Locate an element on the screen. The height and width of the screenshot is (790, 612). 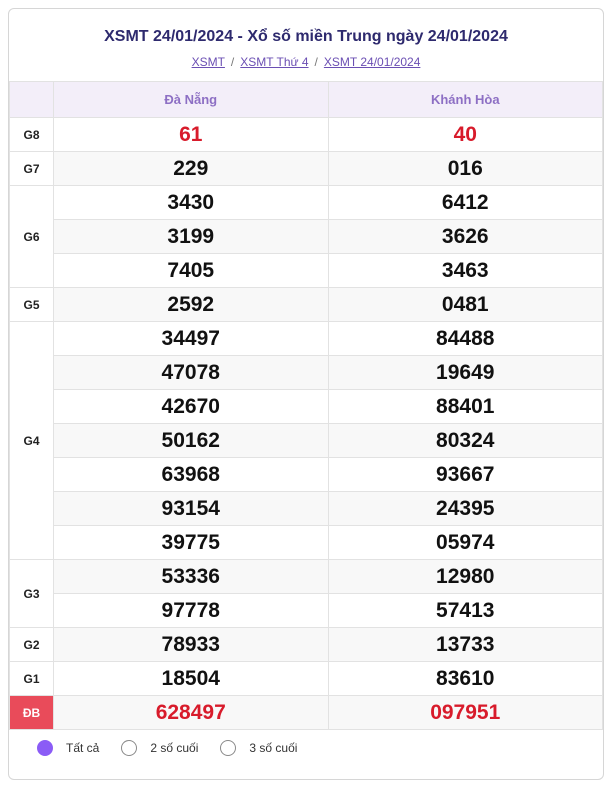
prize-number-danang: 39775 is located at coordinates (191, 542).